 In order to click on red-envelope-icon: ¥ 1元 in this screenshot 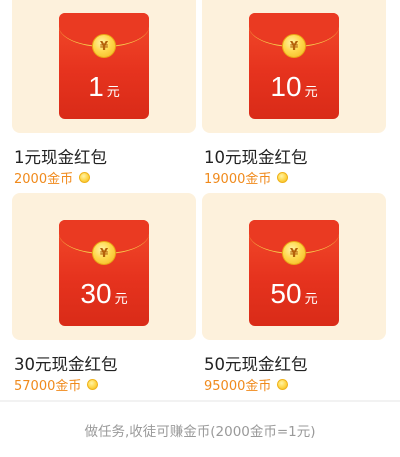, I will do `click(104, 66)`.